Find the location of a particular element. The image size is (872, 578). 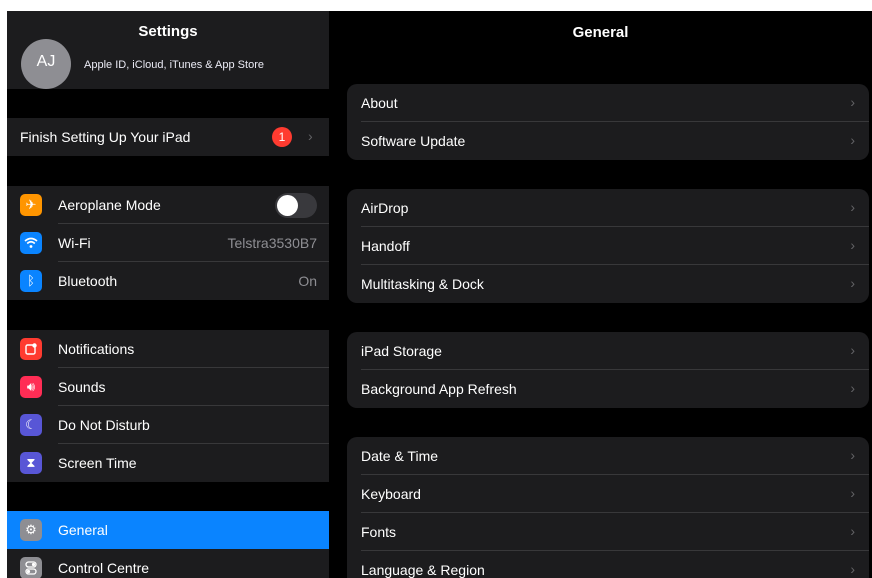

sidebar-item-control-centre: Control Centre is located at coordinates (168, 563).